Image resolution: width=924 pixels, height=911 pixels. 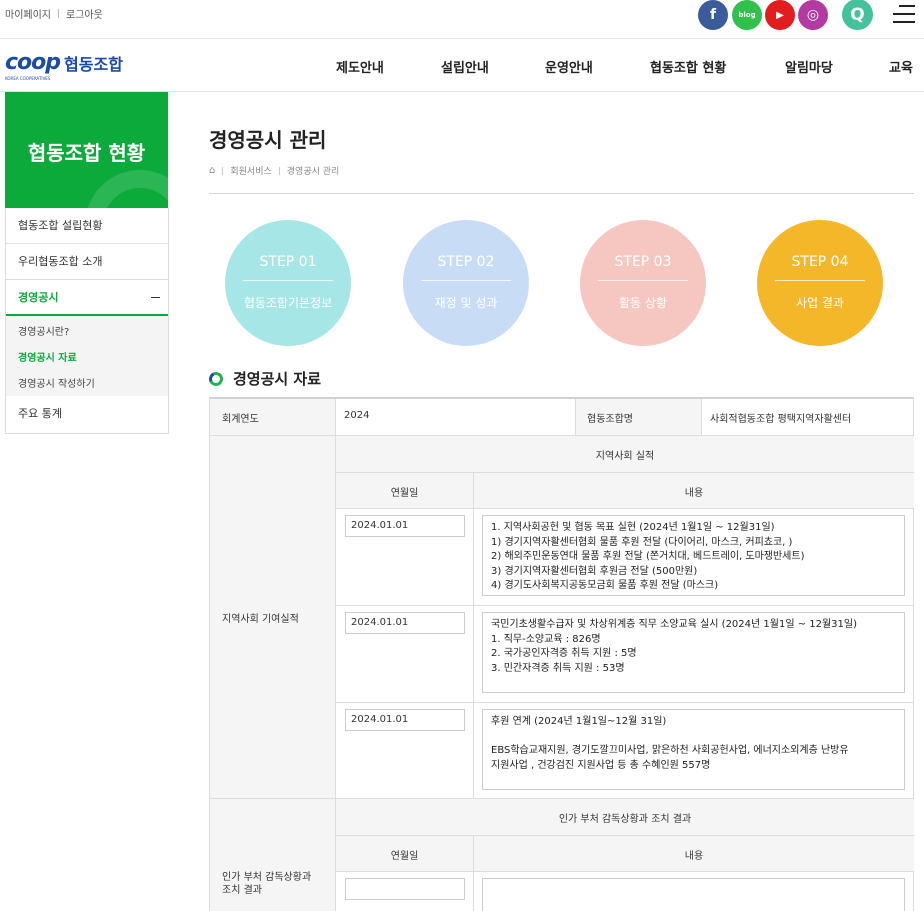 I want to click on instagram-icon: ◎, so click(x=813, y=15).